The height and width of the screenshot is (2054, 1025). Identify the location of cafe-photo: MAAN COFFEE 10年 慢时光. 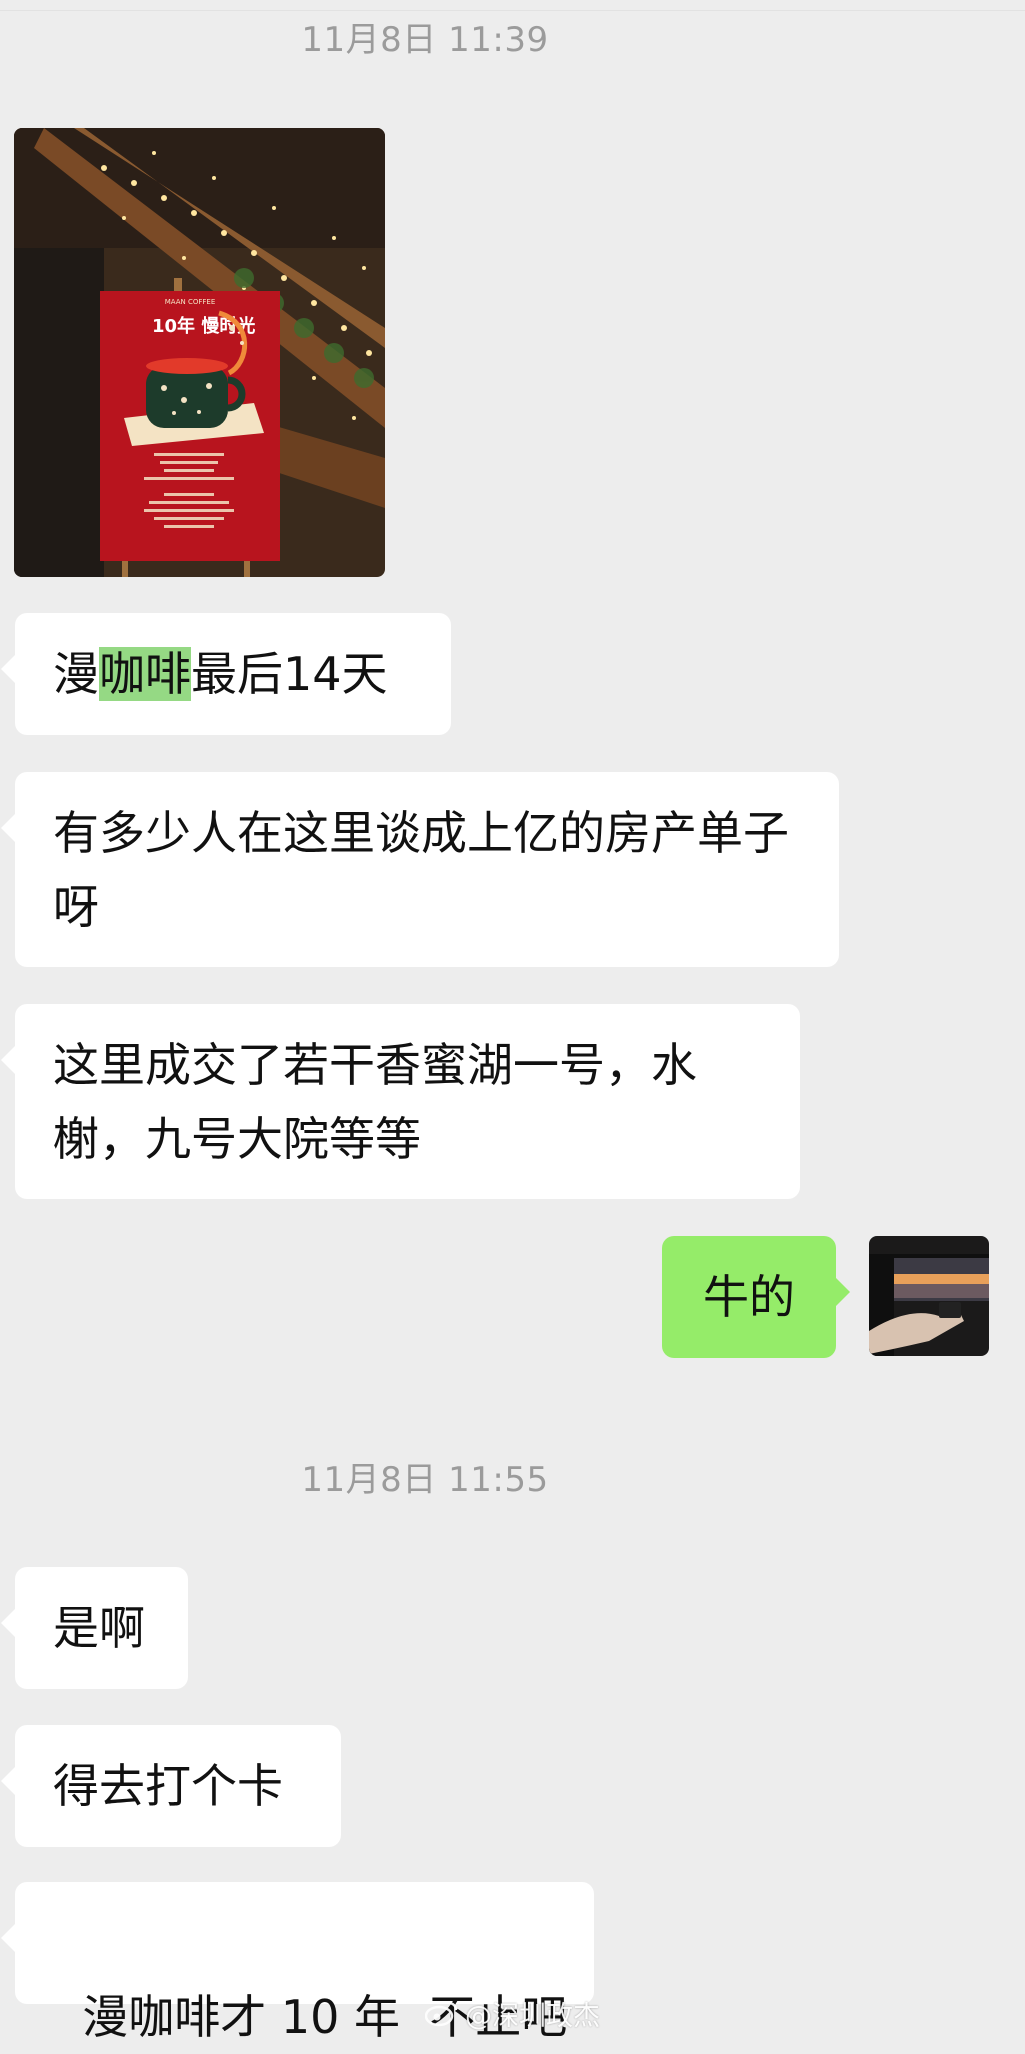
(199, 352).